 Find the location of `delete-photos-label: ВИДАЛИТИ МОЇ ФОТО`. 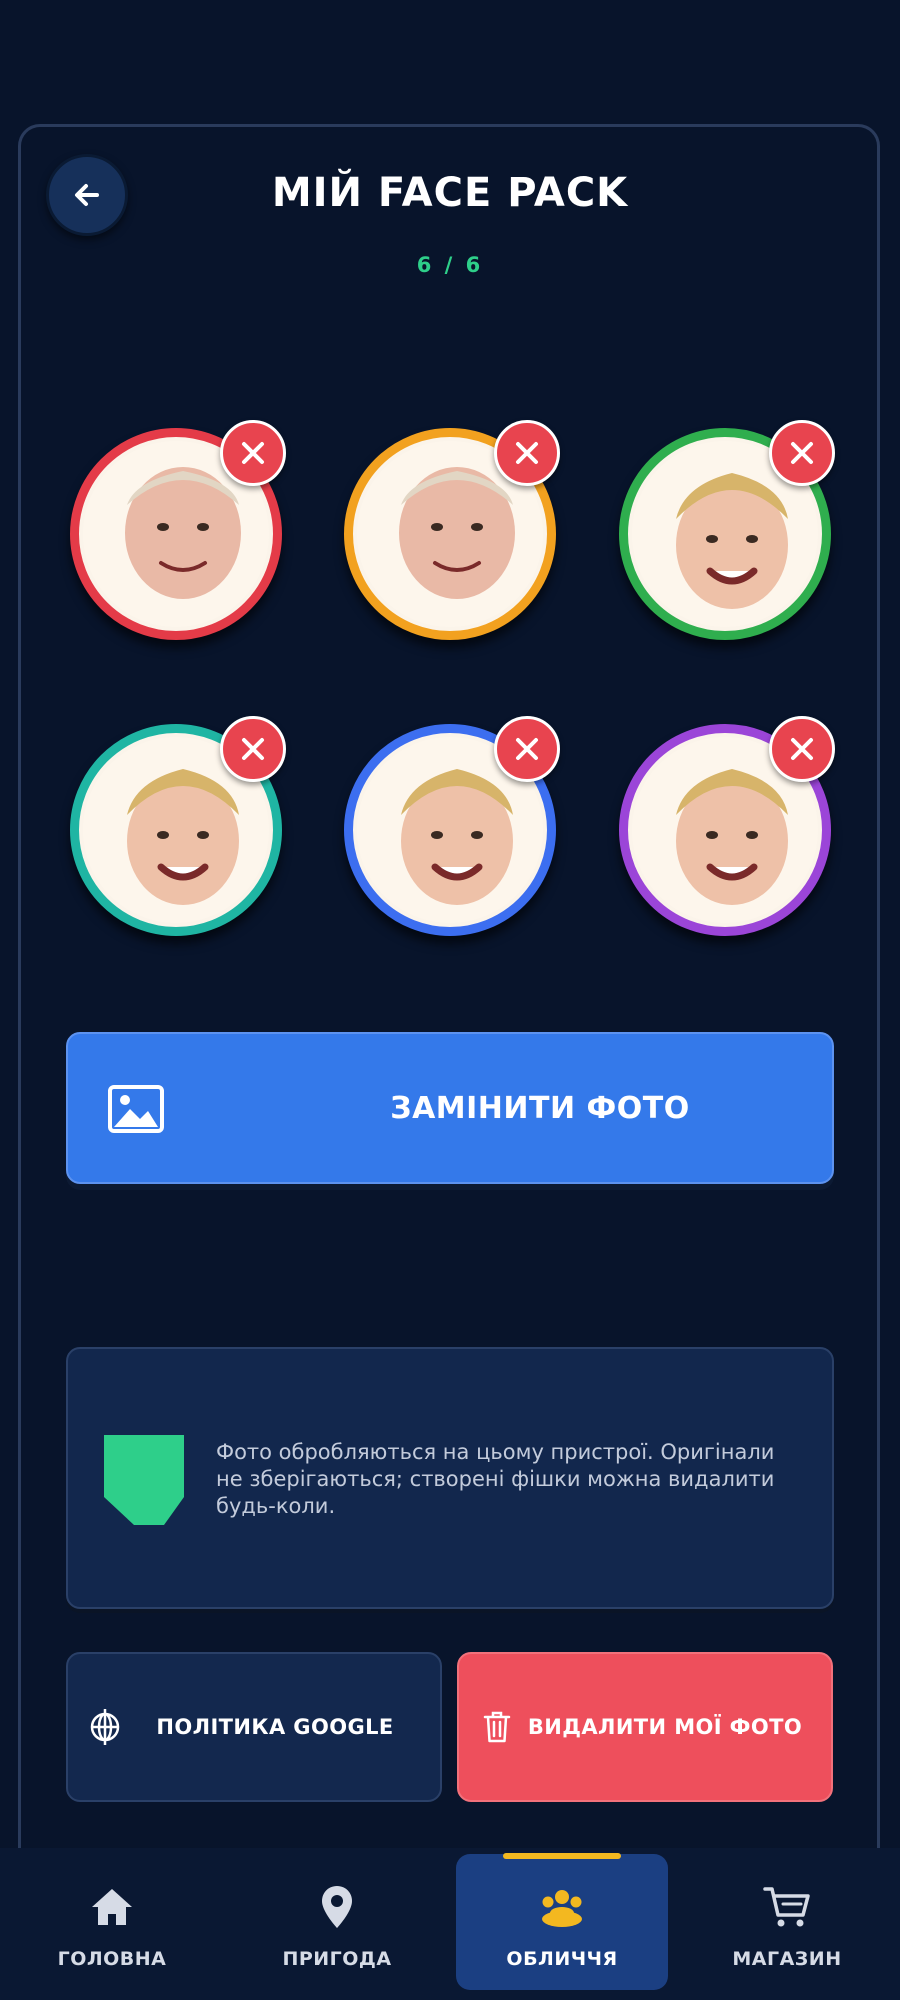

delete-photos-label: ВИДАЛИТИ МОЇ ФОТО is located at coordinates (665, 1727).